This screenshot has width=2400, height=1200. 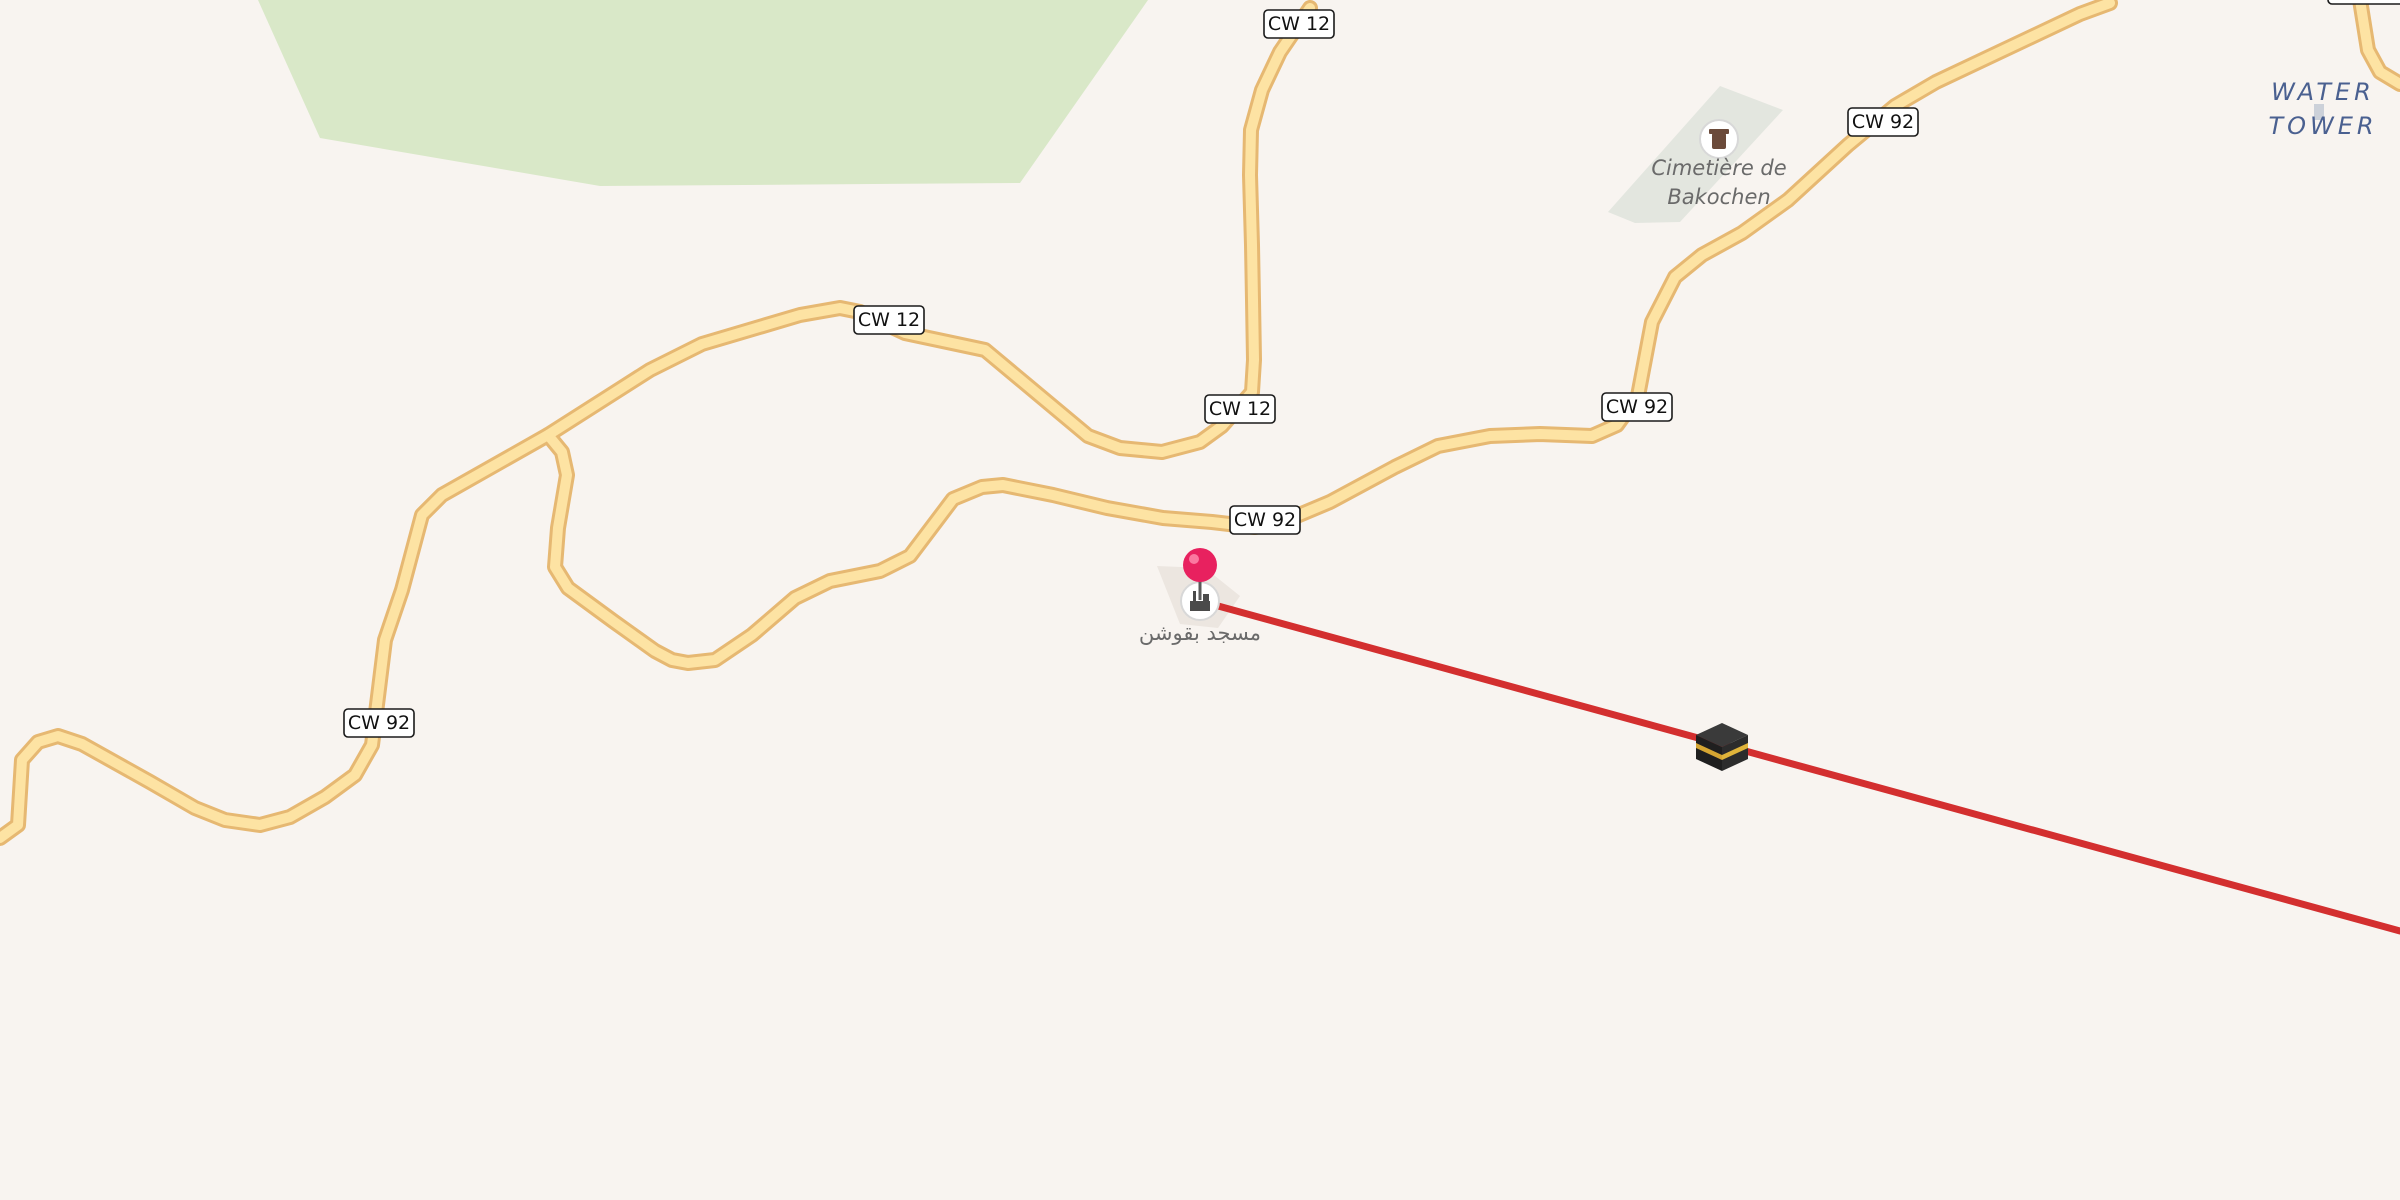 I want to click on road-shield-partial, so click(x=2363, y=2).